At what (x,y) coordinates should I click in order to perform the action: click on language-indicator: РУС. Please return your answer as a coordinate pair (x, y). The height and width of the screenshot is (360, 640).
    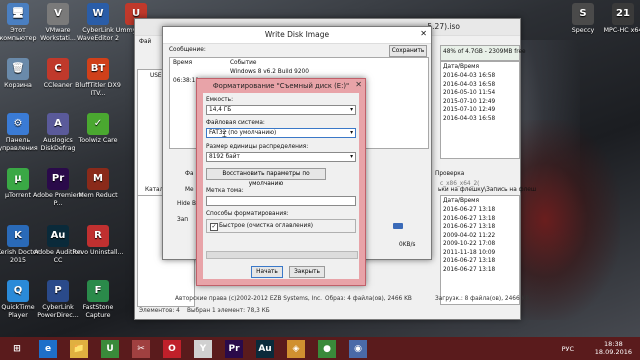
    Looking at the image, I should click on (568, 349).